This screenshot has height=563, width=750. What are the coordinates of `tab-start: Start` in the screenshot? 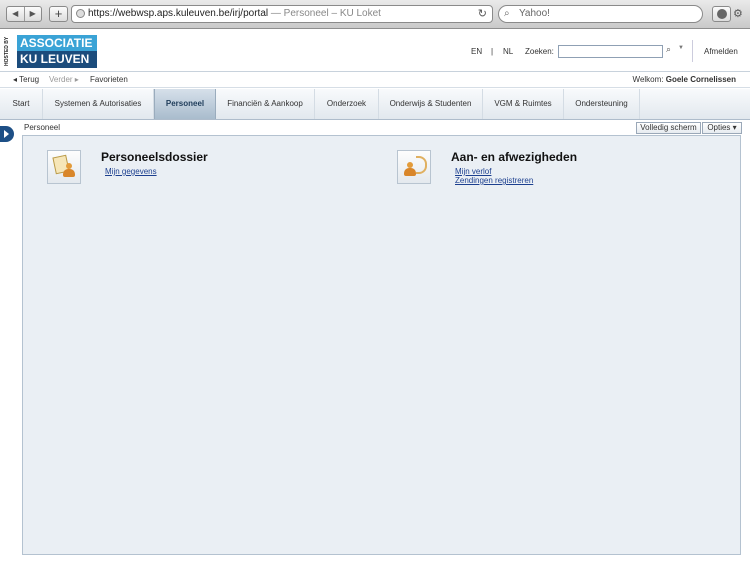 It's located at (21, 104).